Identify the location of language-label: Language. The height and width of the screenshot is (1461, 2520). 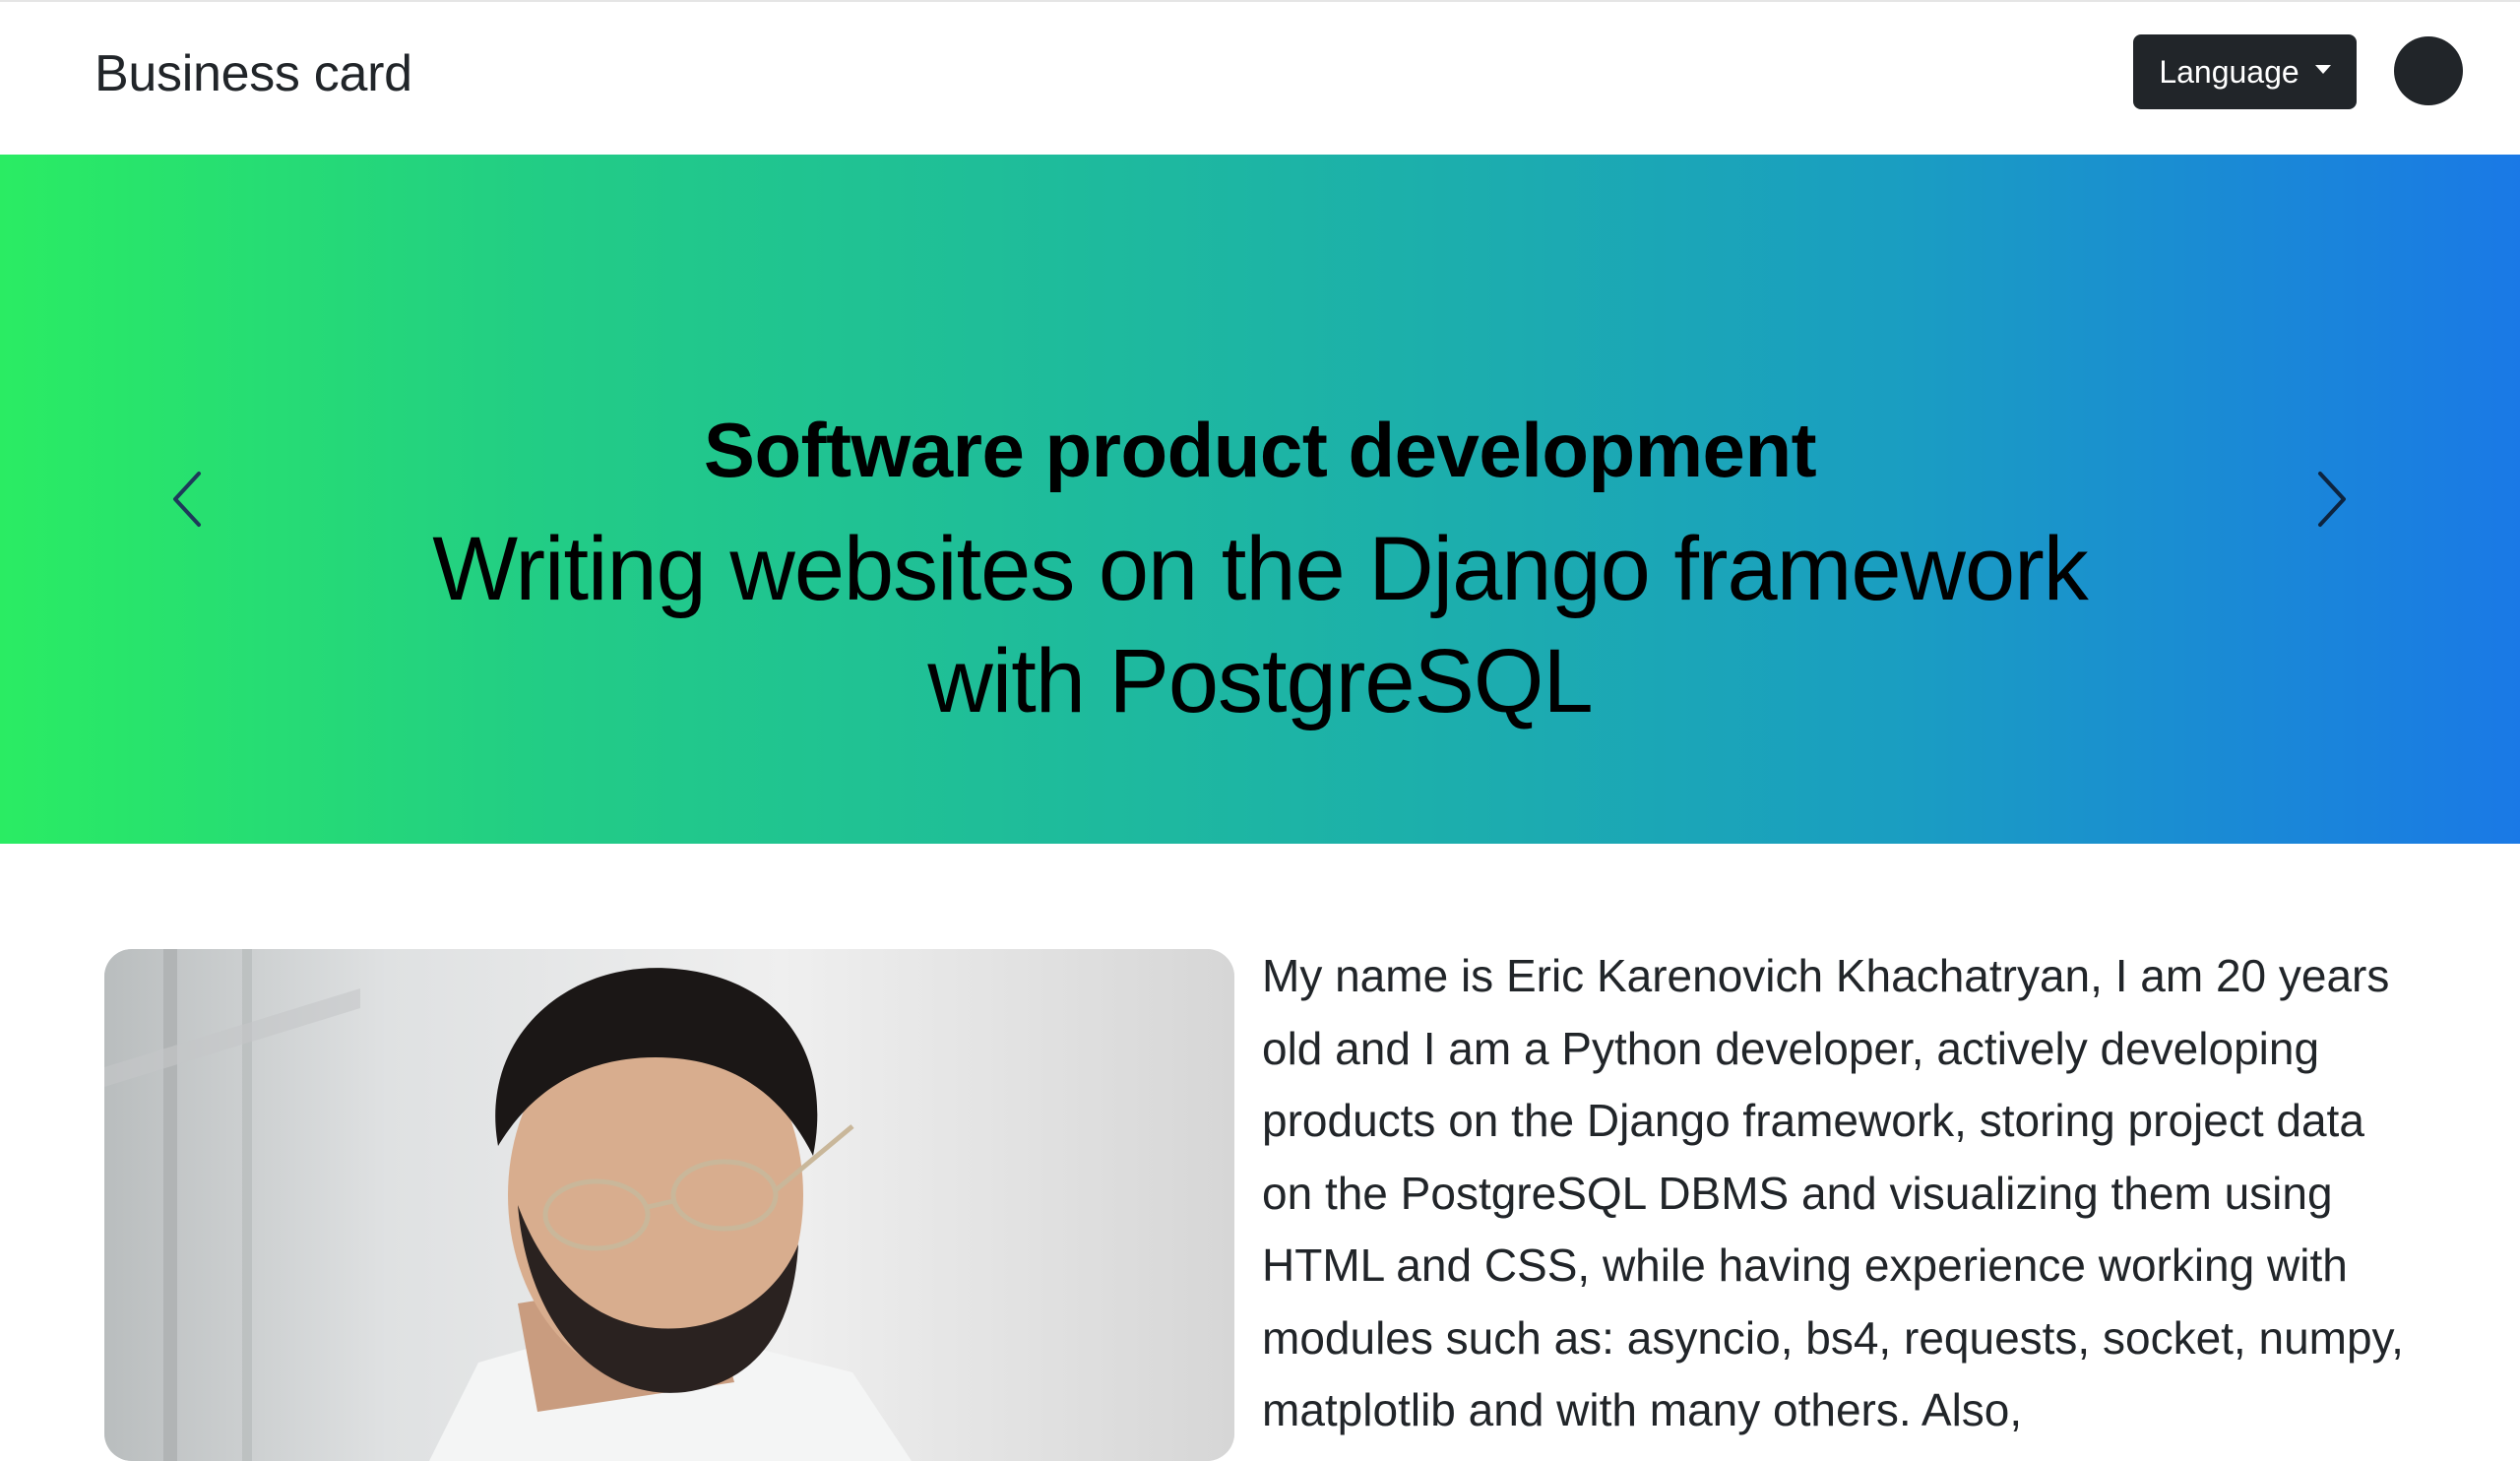
(2229, 71).